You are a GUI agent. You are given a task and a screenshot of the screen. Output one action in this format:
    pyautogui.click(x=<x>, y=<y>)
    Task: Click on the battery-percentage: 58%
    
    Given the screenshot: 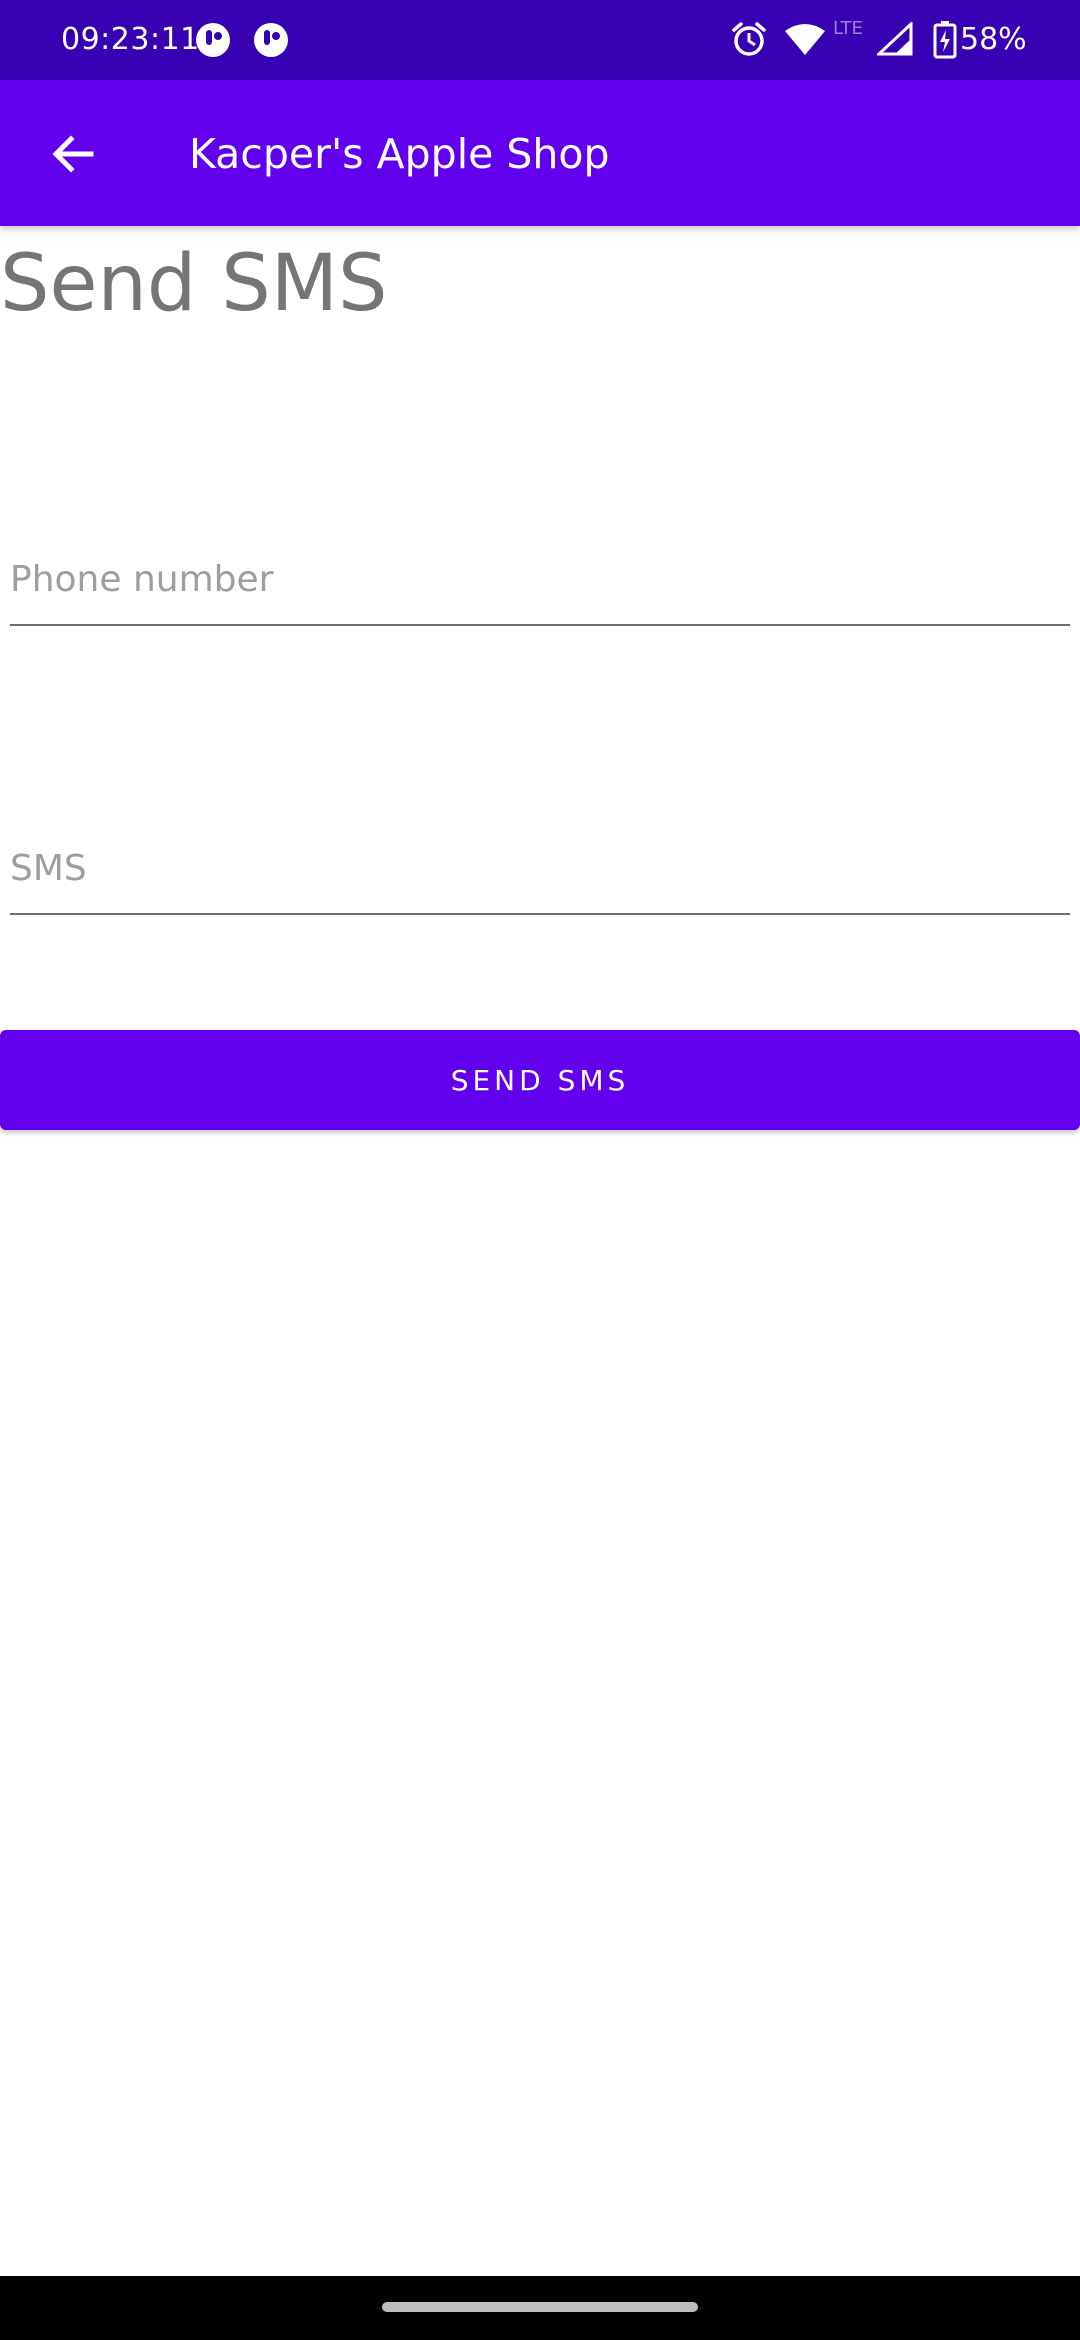 What is the action you would take?
    pyautogui.click(x=993, y=39)
    